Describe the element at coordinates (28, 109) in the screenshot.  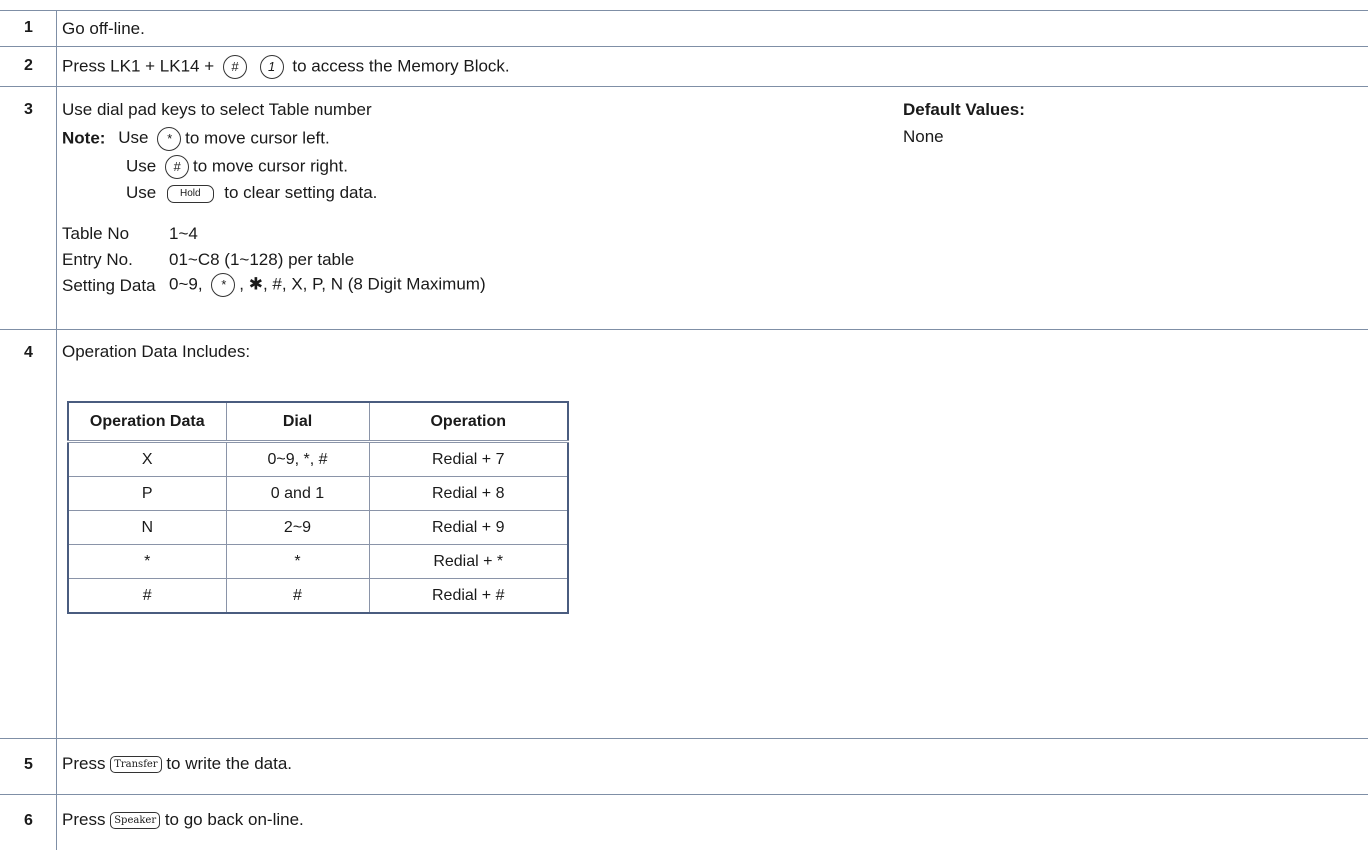
I see `step-number: 3` at that location.